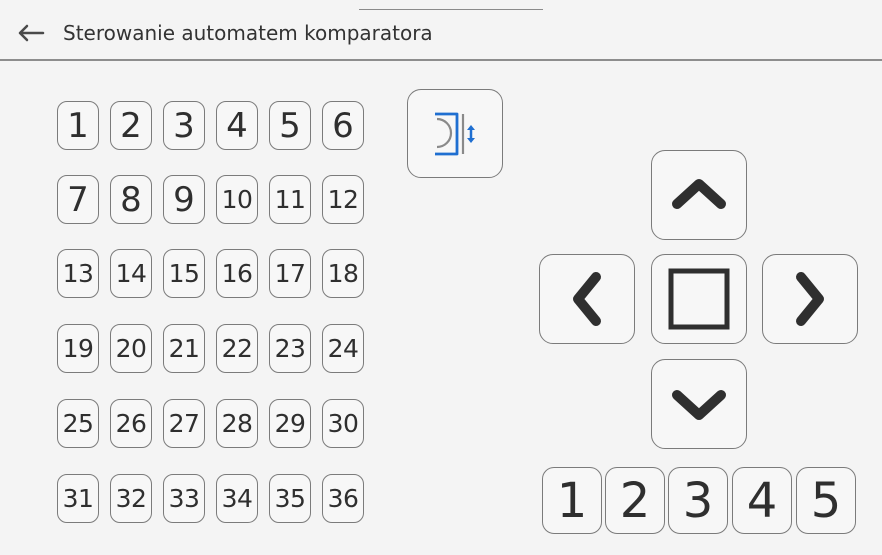 The width and height of the screenshot is (882, 555). I want to click on gripper-vertical-move-icon, so click(455, 133).